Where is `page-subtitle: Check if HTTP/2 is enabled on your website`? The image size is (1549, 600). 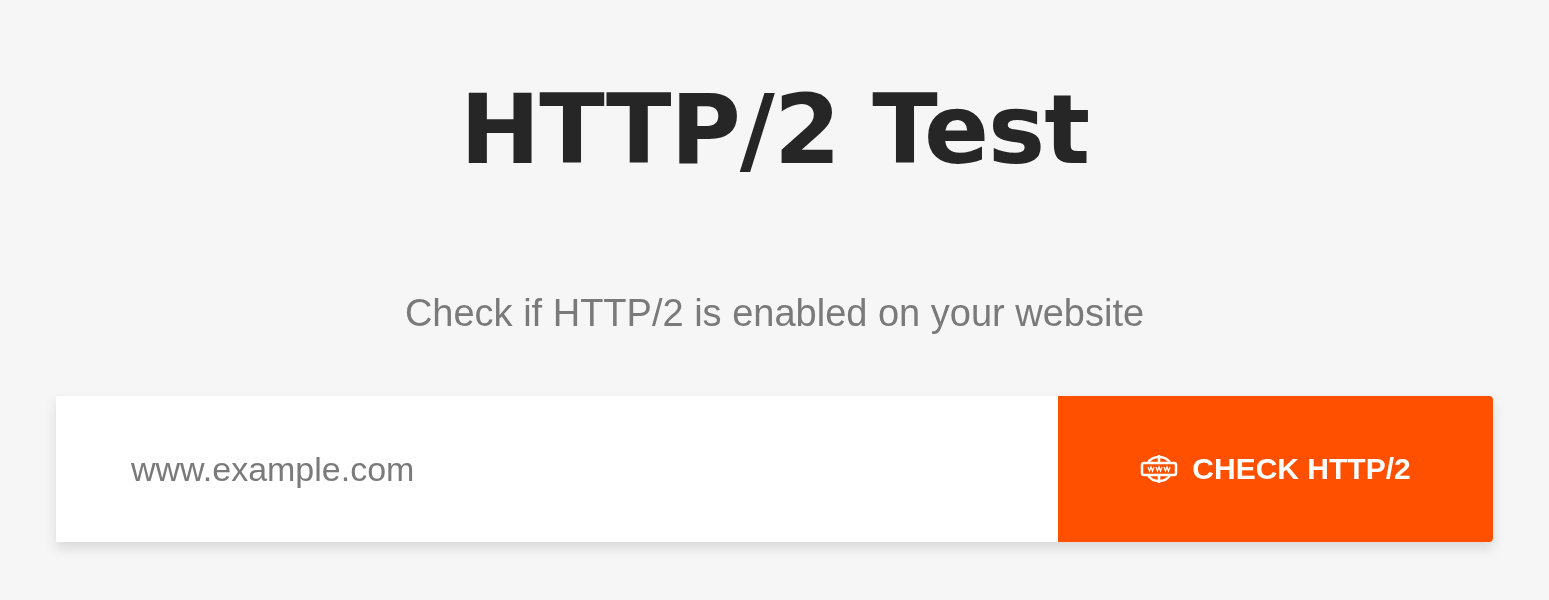
page-subtitle: Check if HTTP/2 is enabled on your website is located at coordinates (774, 313).